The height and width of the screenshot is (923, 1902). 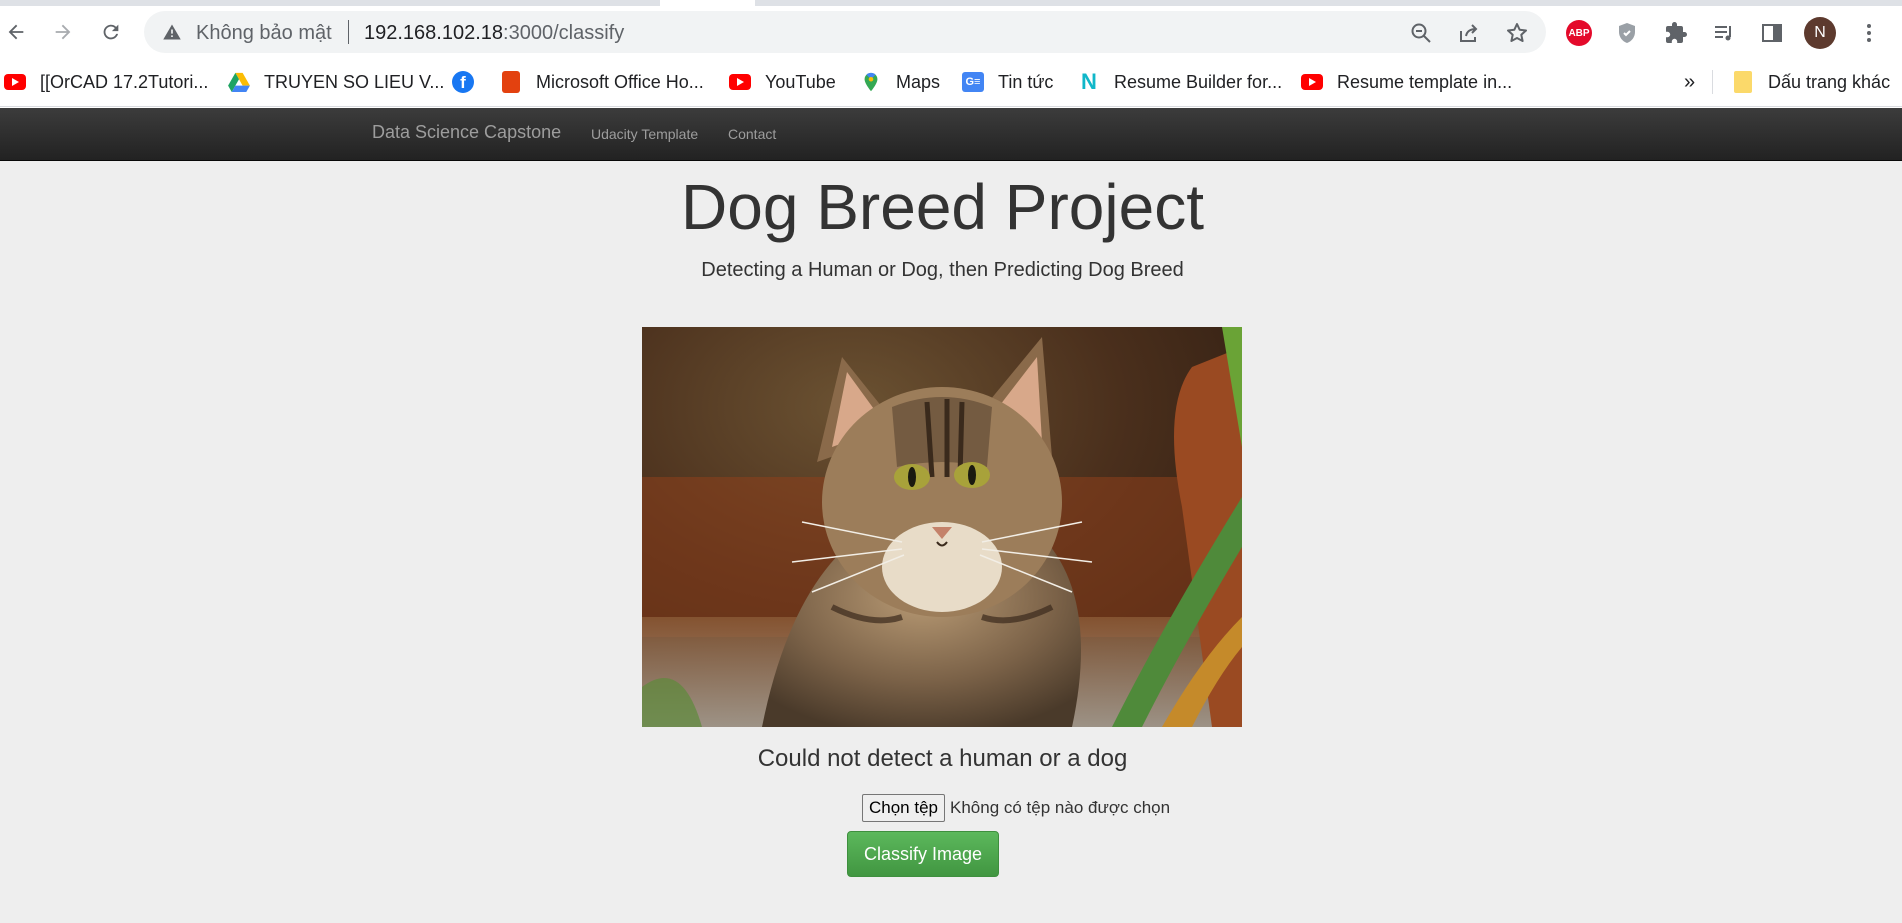 What do you see at coordinates (942, 758) in the screenshot?
I see `classification-result: Could not detect a human or a dog` at bounding box center [942, 758].